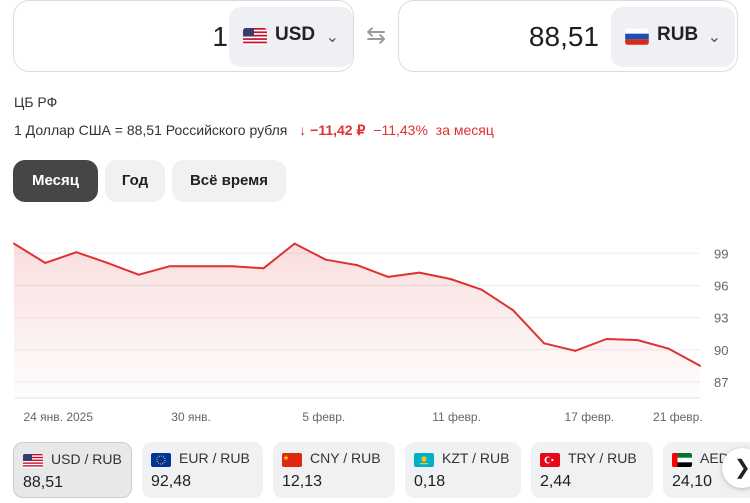  What do you see at coordinates (590, 417) in the screenshot?
I see `x-tick-label: 17 февр.` at bounding box center [590, 417].